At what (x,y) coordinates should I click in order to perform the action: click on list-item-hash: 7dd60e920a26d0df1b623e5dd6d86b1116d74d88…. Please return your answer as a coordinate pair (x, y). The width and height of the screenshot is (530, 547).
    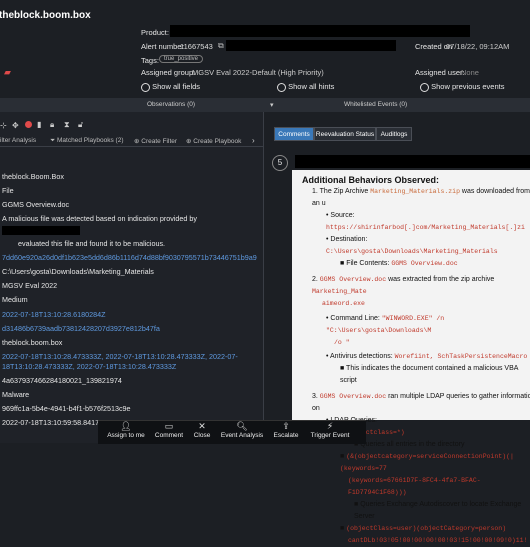
    Looking at the image, I should click on (129, 257).